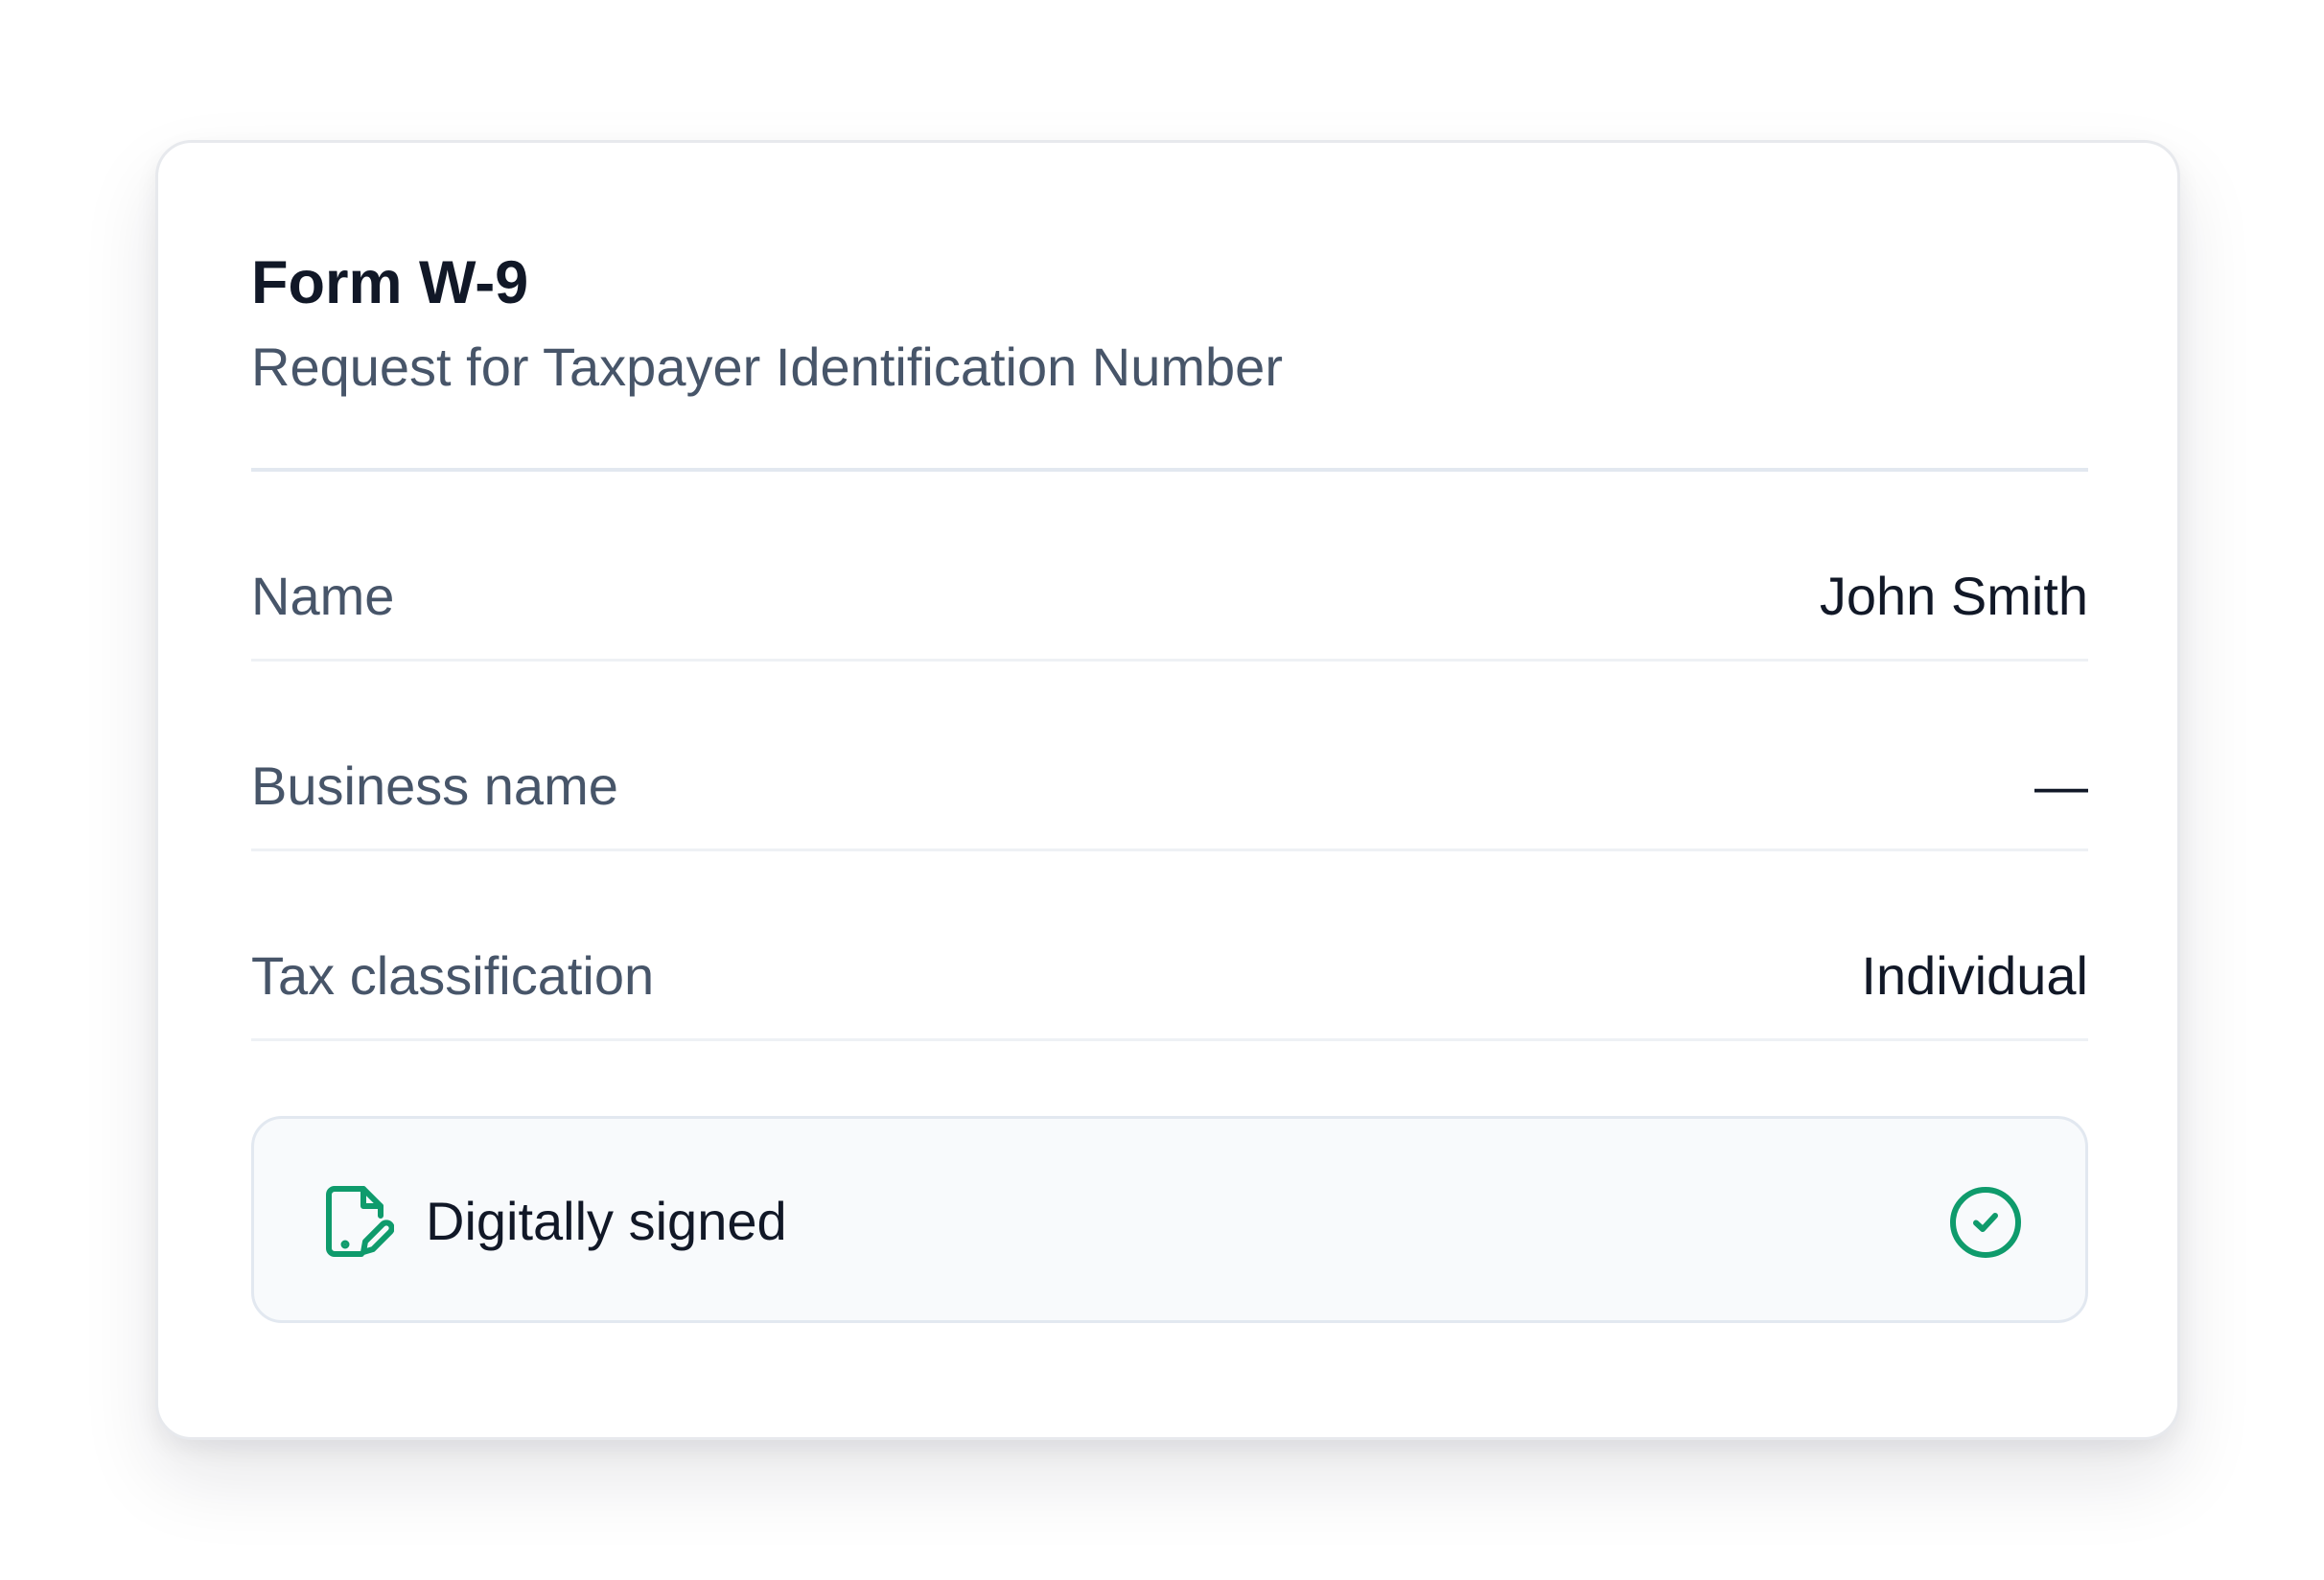  I want to click on field-row-name: Name John Smith, so click(1169, 567).